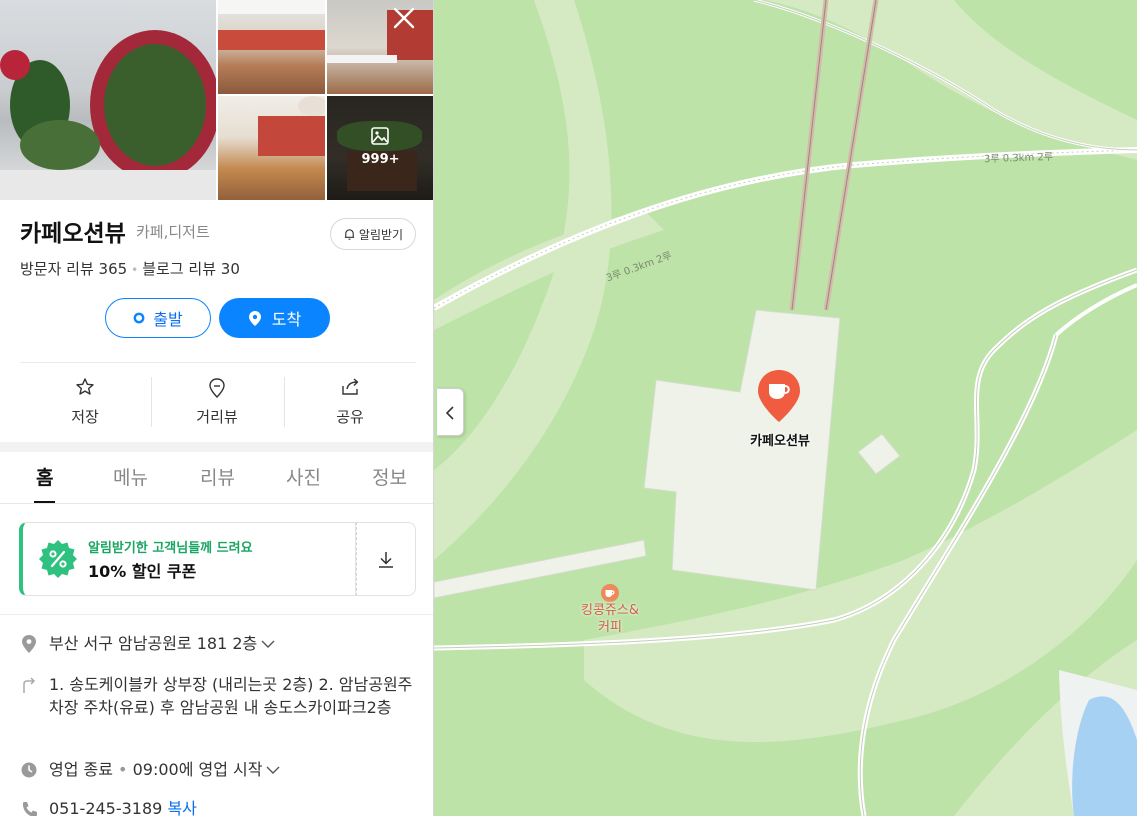  Describe the element at coordinates (85, 403) in the screenshot. I see `save-action: 저장` at that location.